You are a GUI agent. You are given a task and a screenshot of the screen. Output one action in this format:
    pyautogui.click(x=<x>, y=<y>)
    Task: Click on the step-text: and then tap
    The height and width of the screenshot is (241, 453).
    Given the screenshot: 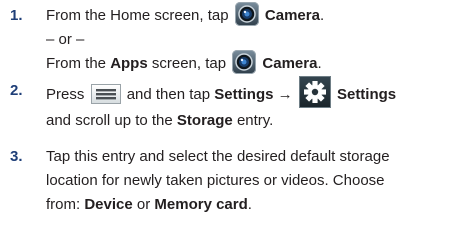 What is the action you would take?
    pyautogui.click(x=168, y=94)
    